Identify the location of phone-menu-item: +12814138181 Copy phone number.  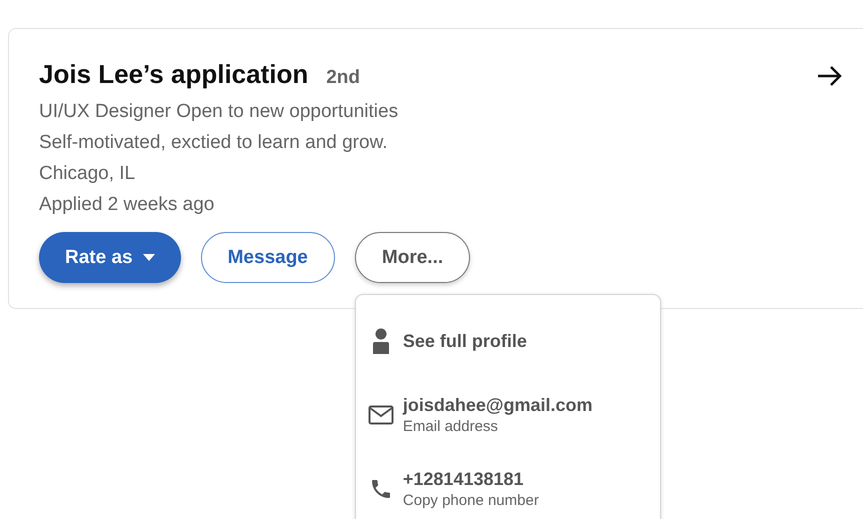
(508, 489).